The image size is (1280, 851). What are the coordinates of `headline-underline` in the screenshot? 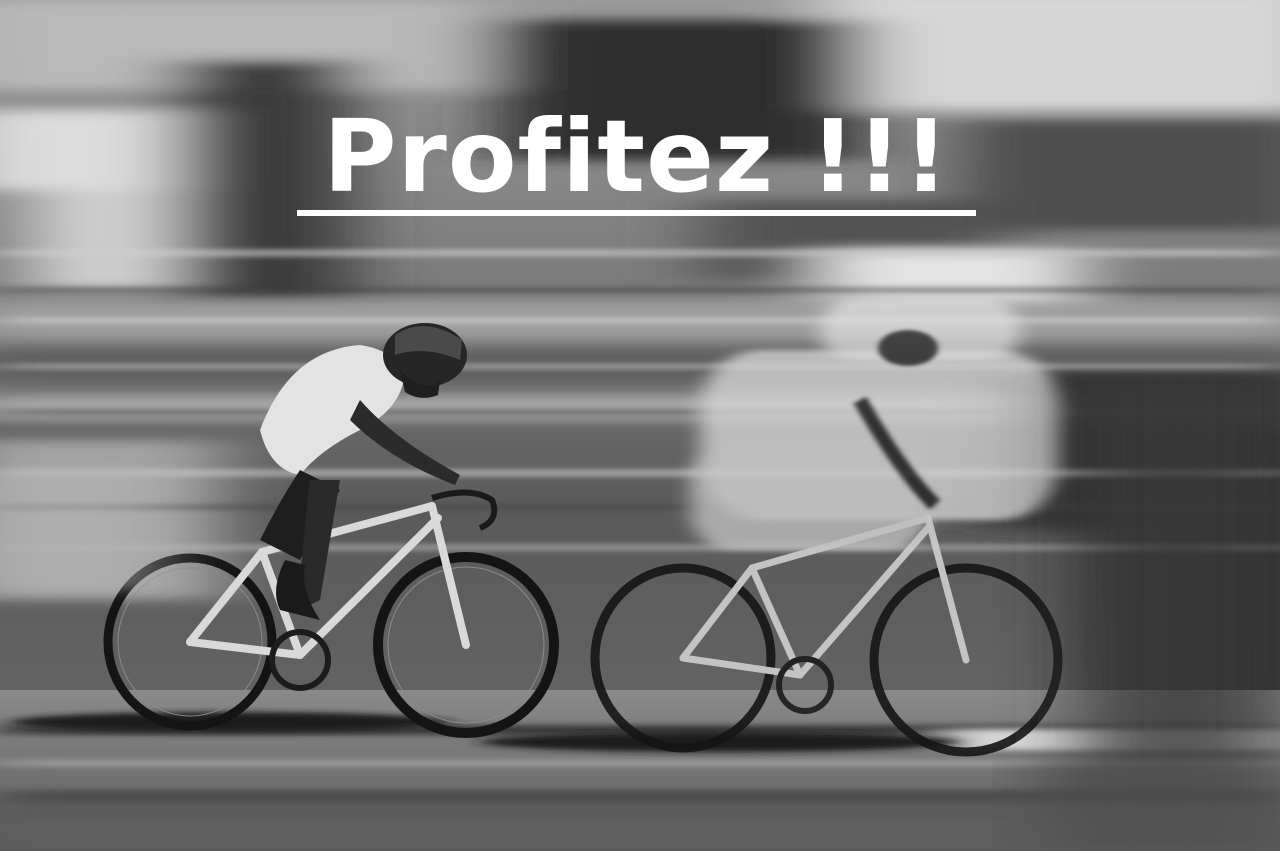 It's located at (636, 213).